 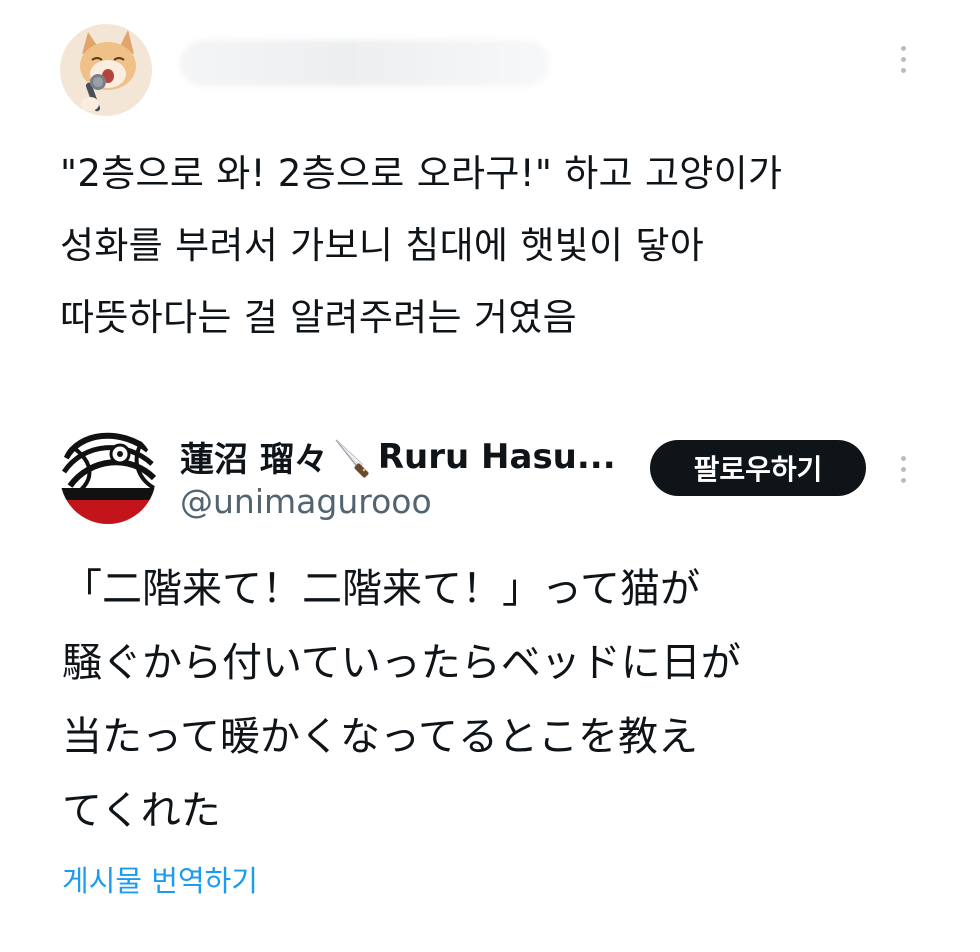 I want to click on follow-button: 팔로우하기, so click(x=758, y=468).